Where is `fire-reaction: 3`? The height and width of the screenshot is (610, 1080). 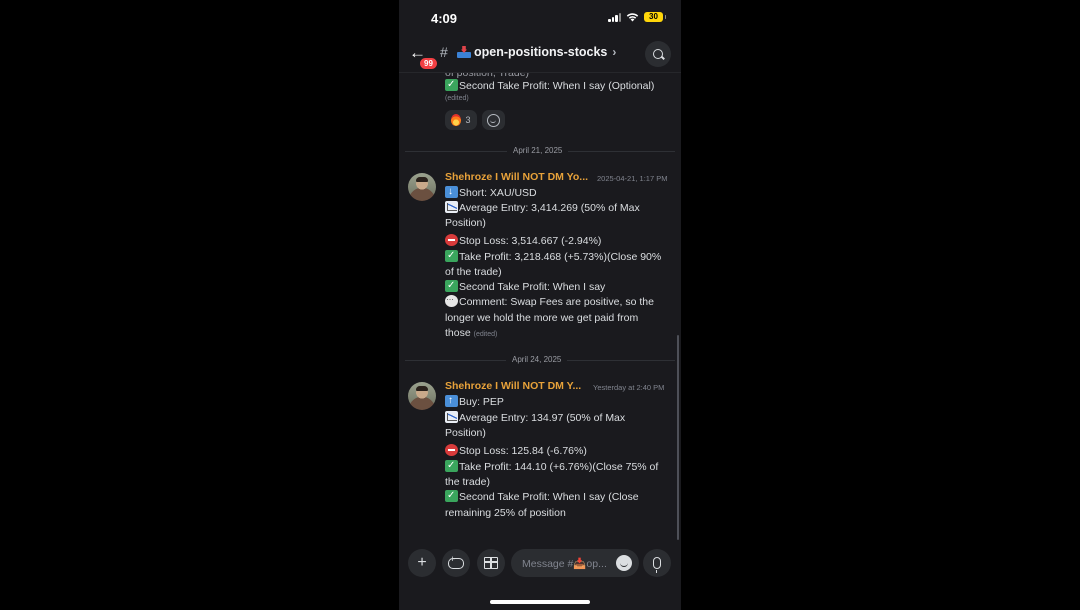
fire-reaction: 3 is located at coordinates (461, 120).